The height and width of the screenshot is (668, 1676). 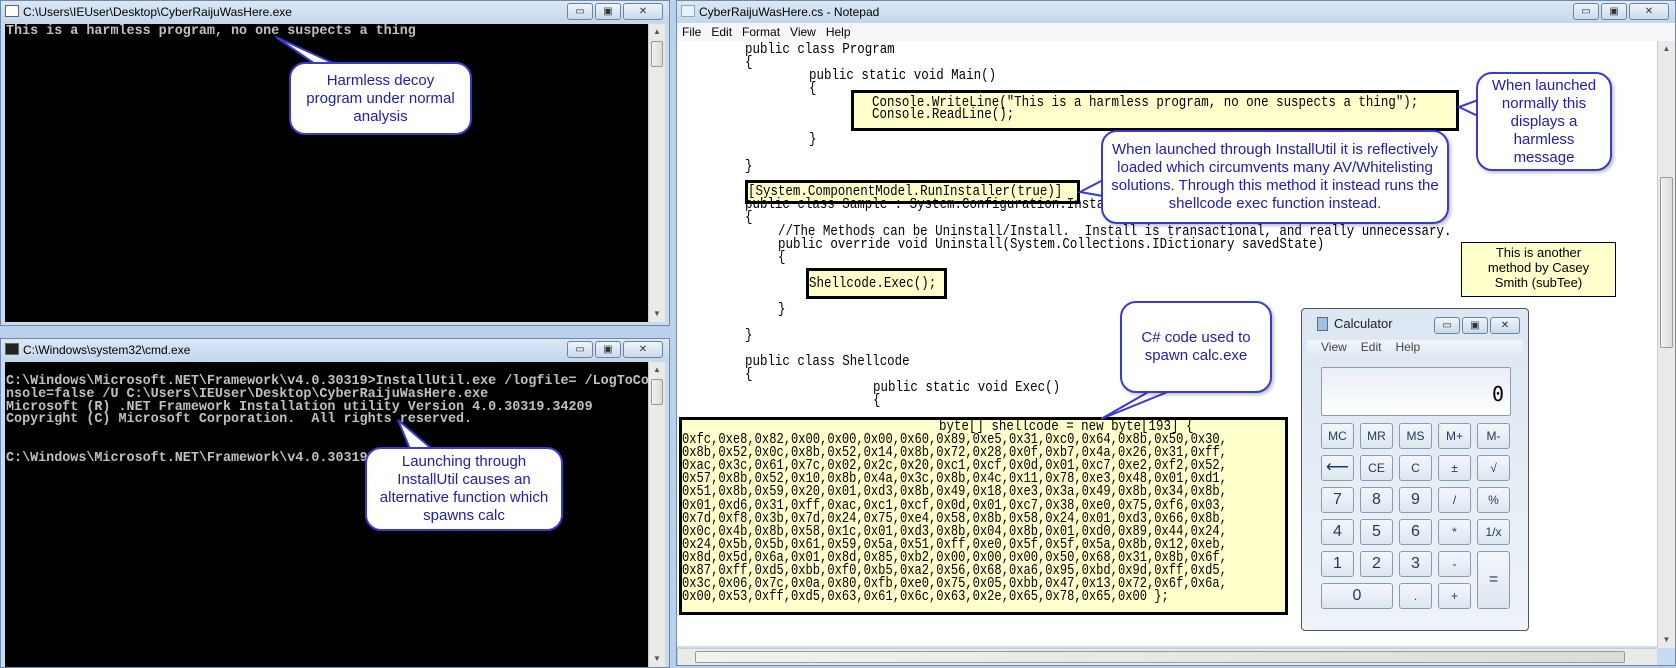 What do you see at coordinates (1337, 532) in the screenshot?
I see `calc-button-15: 4` at bounding box center [1337, 532].